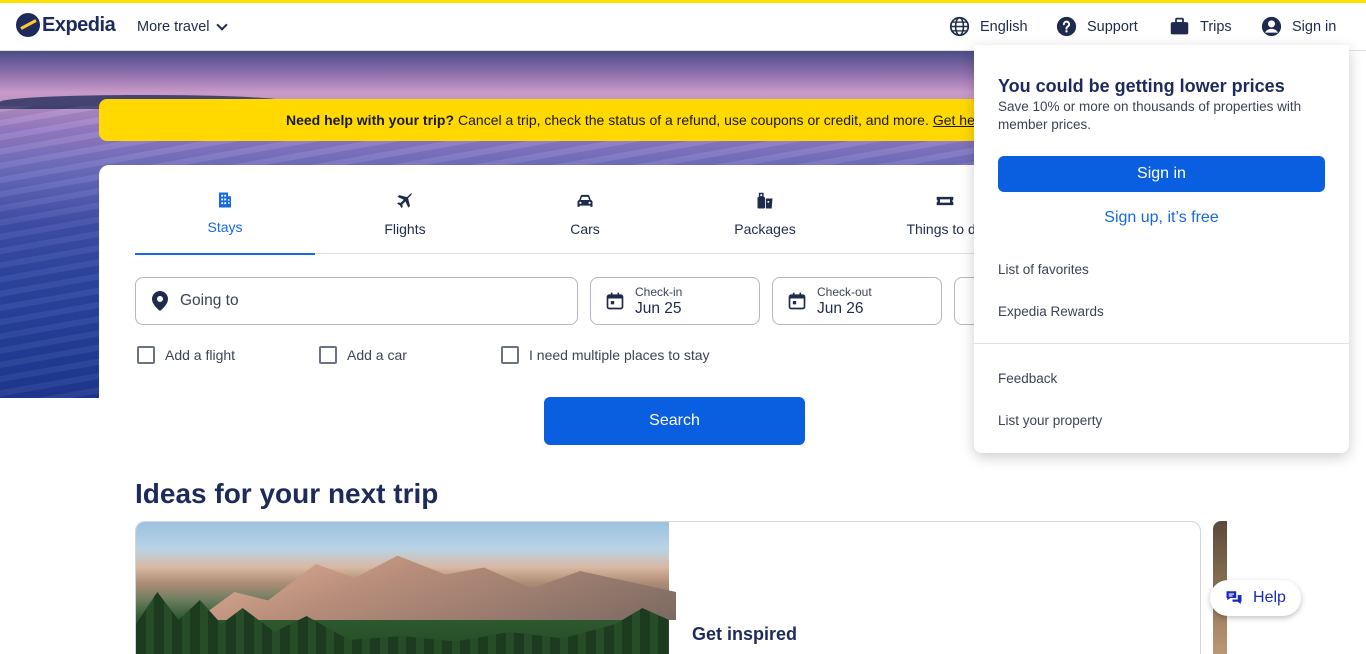 The width and height of the screenshot is (1366, 654). What do you see at coordinates (959, 26) in the screenshot?
I see `globe-icon` at bounding box center [959, 26].